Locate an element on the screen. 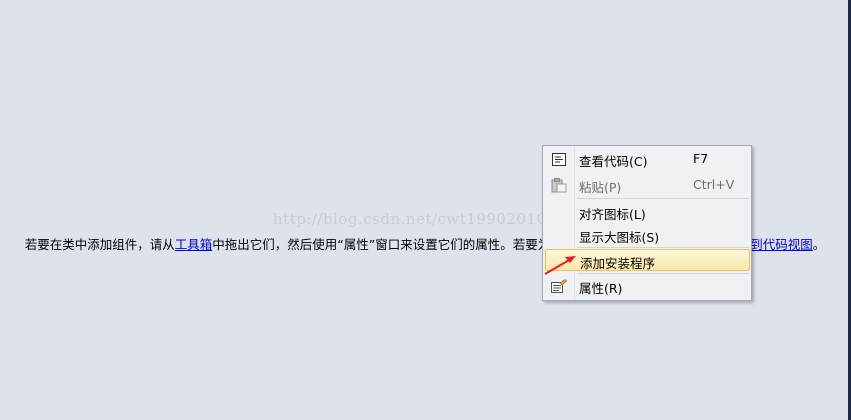 The width and height of the screenshot is (851, 420). paste-icon is located at coordinates (559, 185).